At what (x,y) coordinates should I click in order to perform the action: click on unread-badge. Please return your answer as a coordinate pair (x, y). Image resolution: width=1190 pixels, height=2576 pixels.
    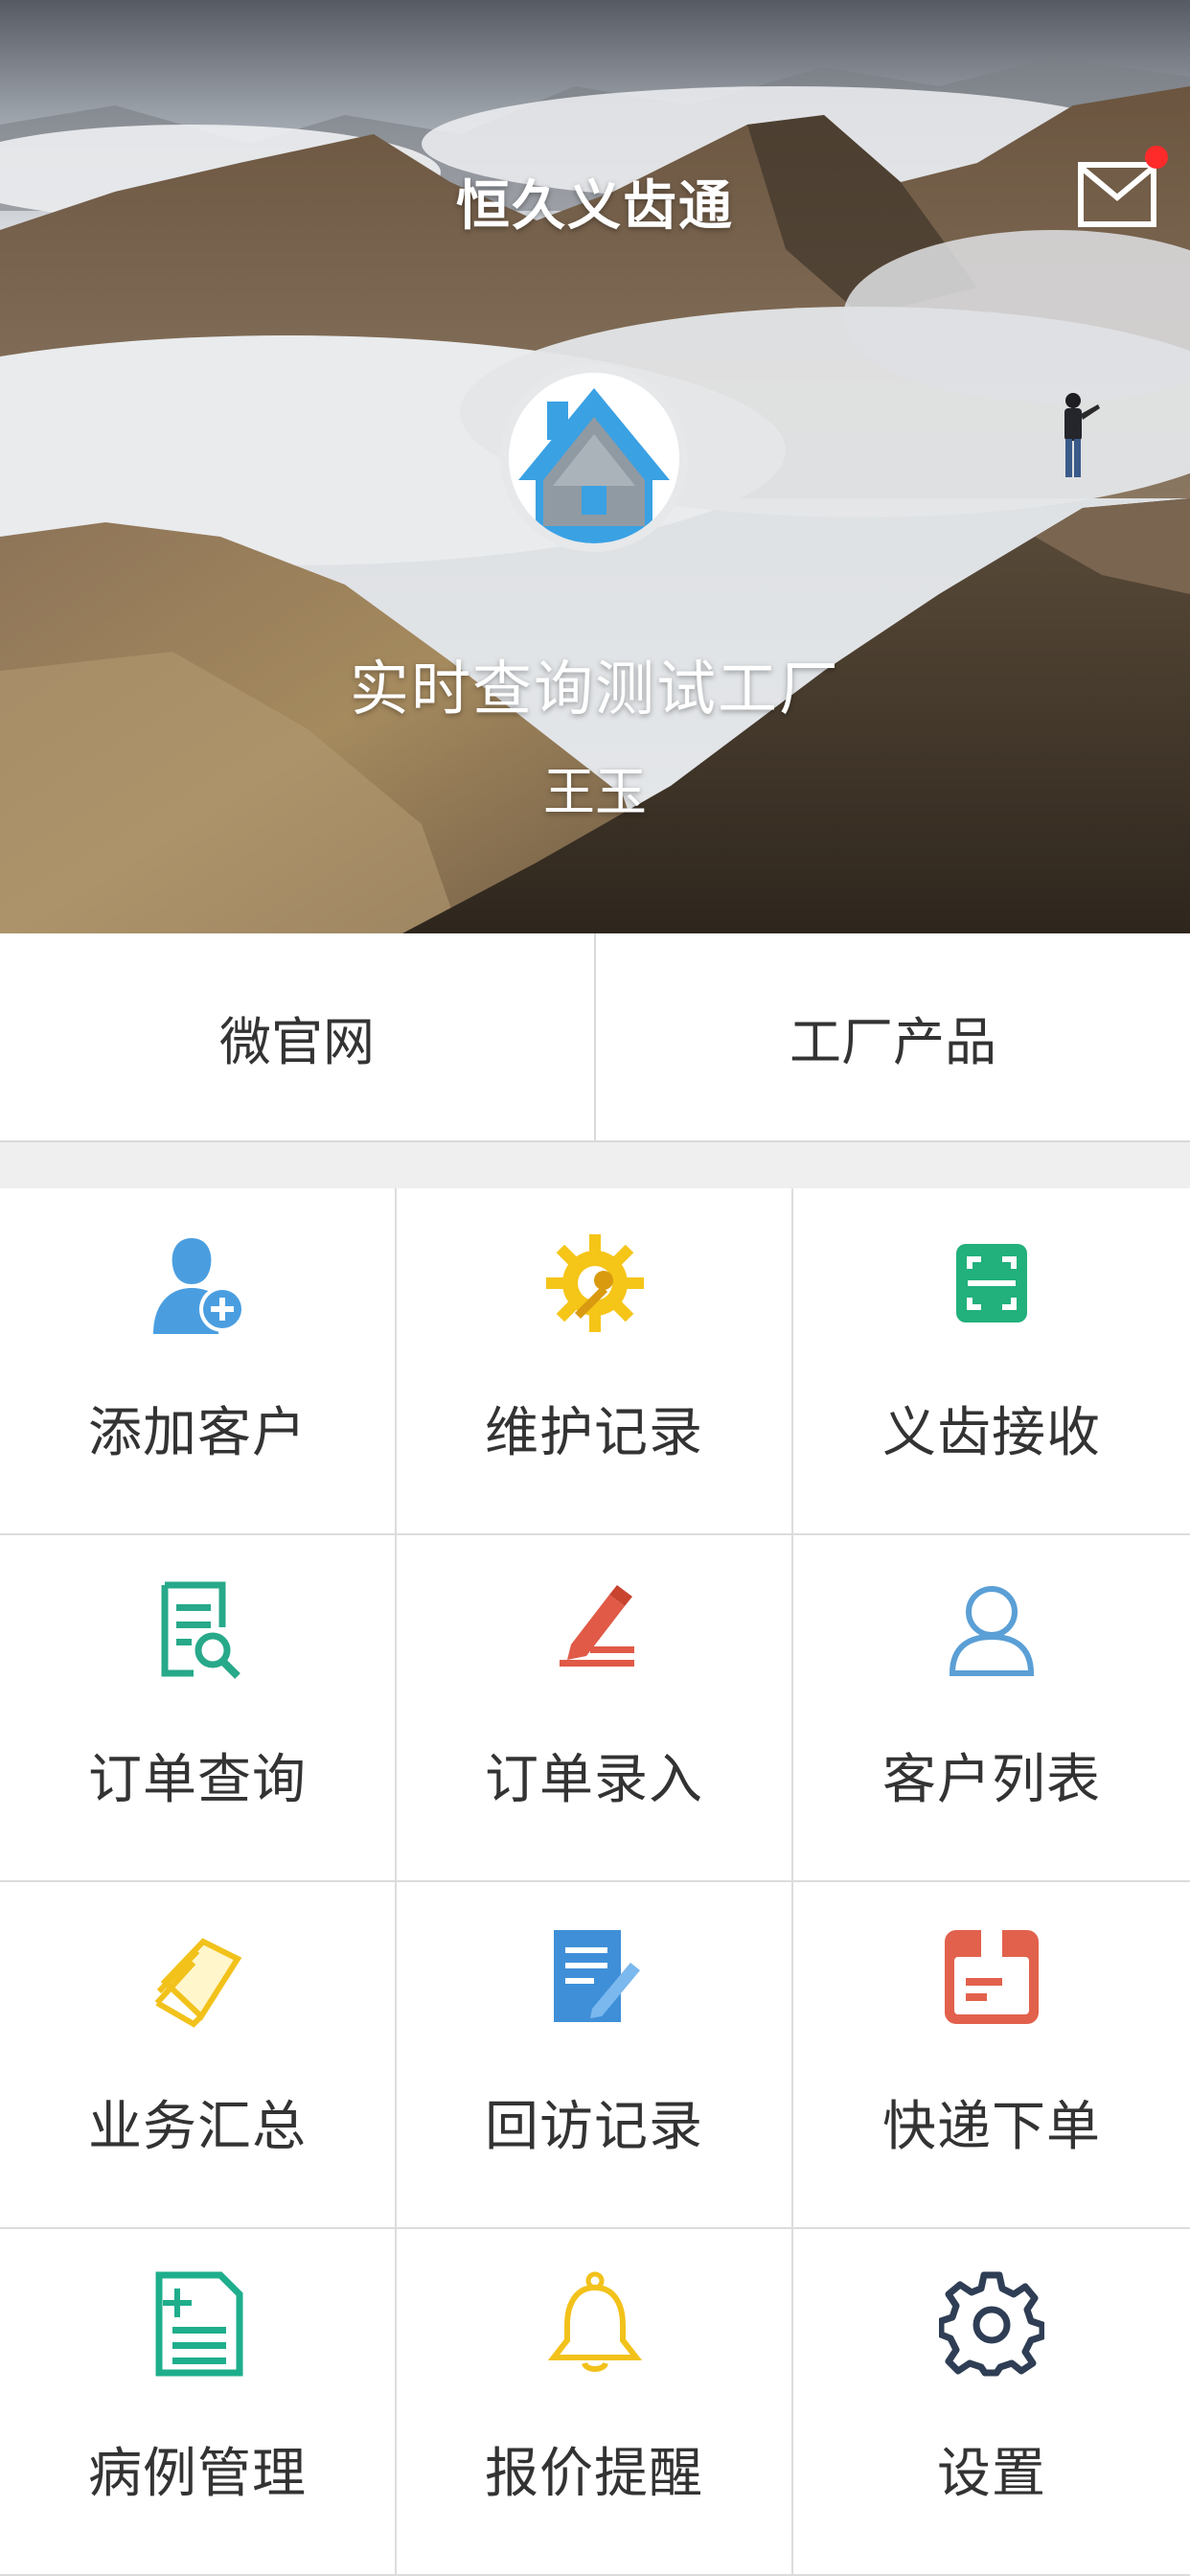
    Looking at the image, I should click on (1157, 158).